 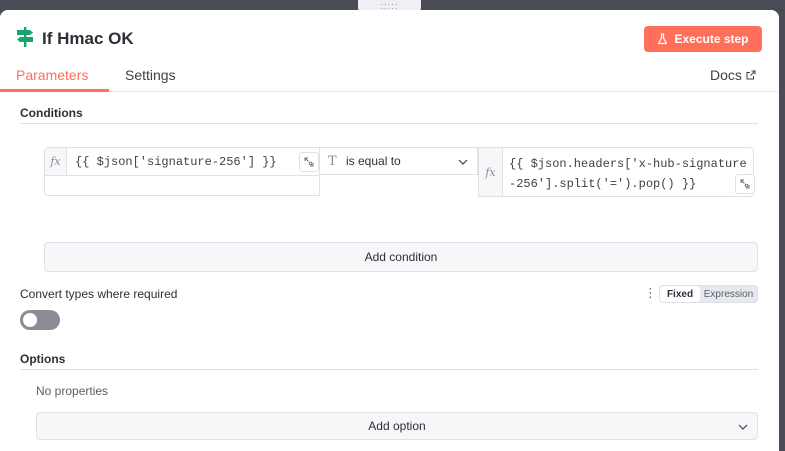 What do you see at coordinates (25, 37) in the screenshot?
I see `signpost-icon` at bounding box center [25, 37].